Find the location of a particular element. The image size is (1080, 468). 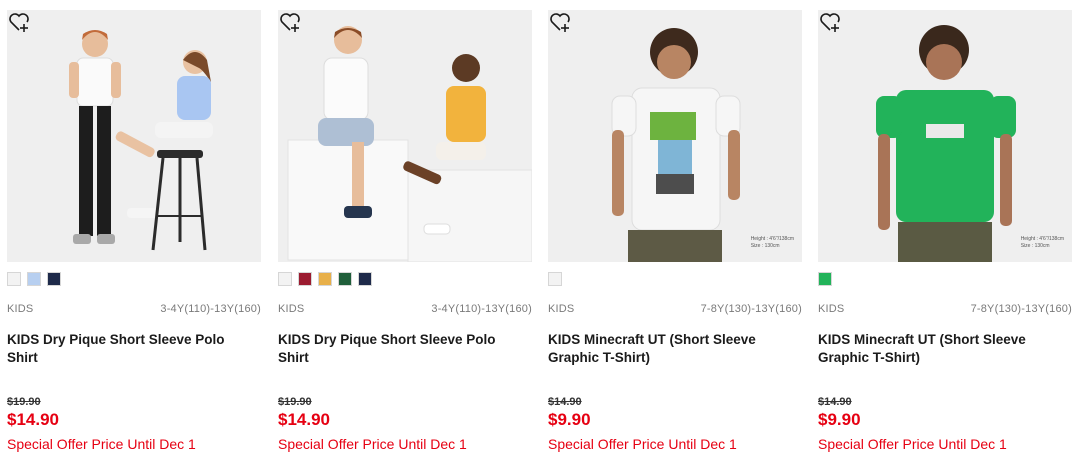

color-swatch-wine is located at coordinates (305, 279).